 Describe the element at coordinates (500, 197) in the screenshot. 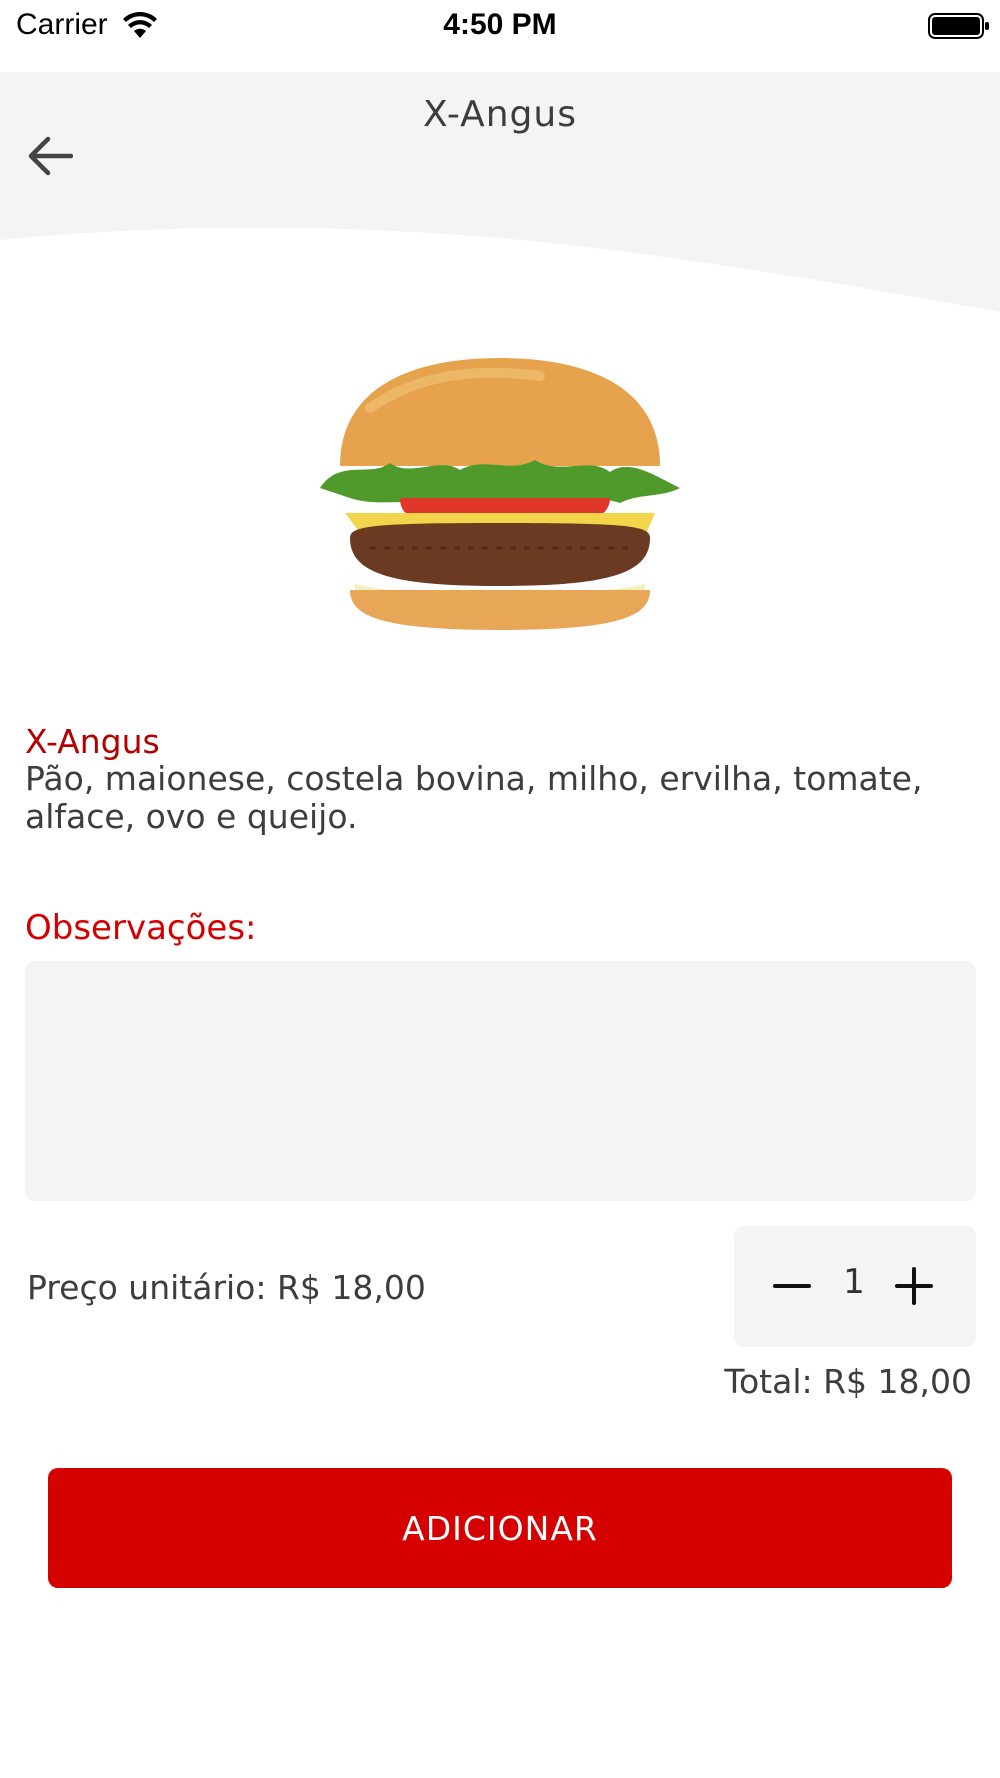

I see `nav-header: X-Angus` at that location.